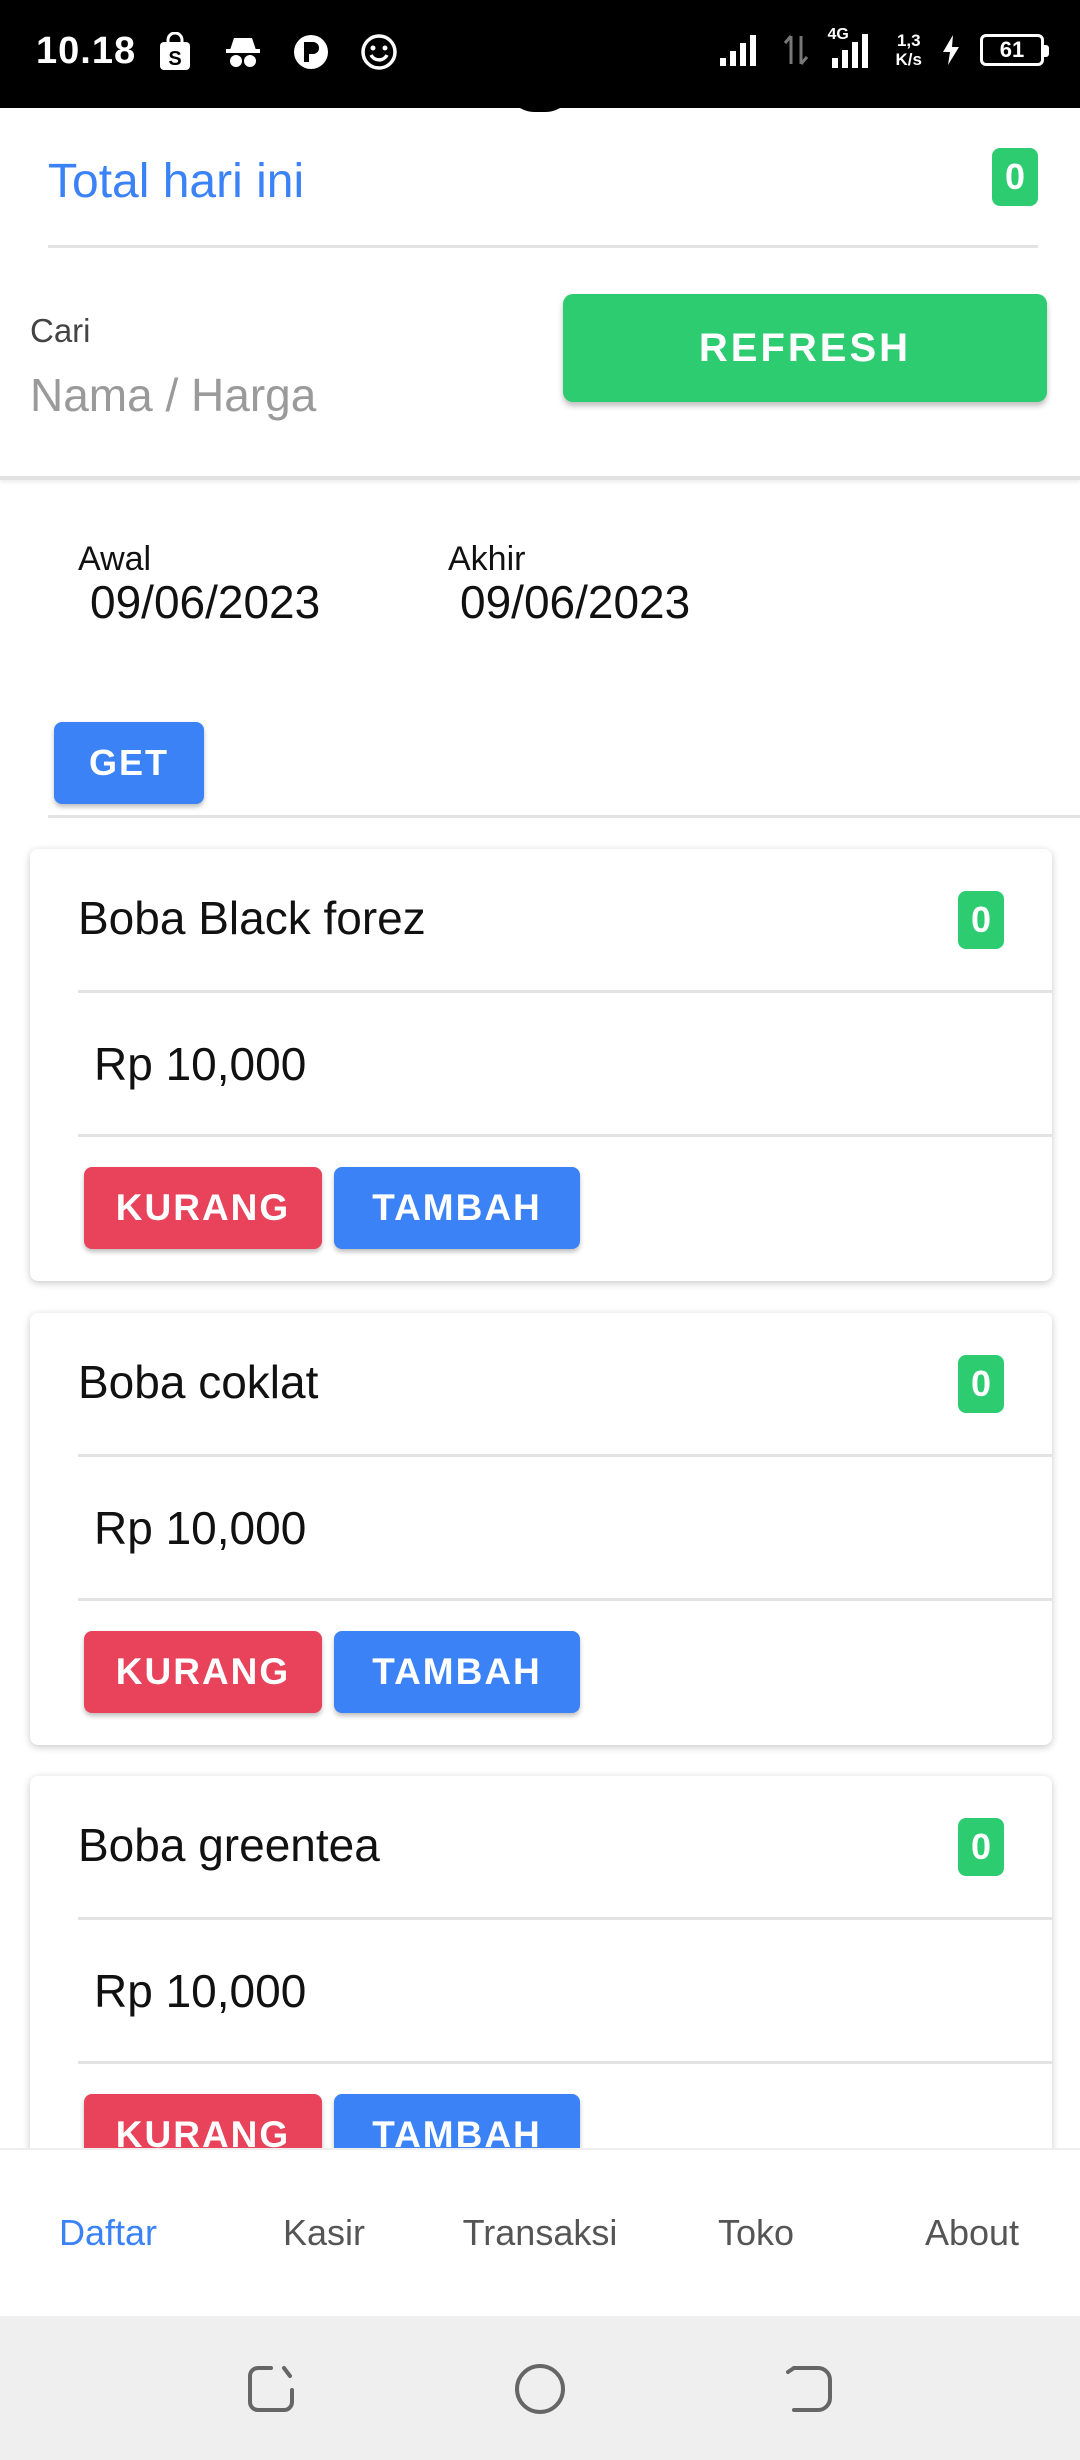  I want to click on start-date-label: Awal, so click(115, 559).